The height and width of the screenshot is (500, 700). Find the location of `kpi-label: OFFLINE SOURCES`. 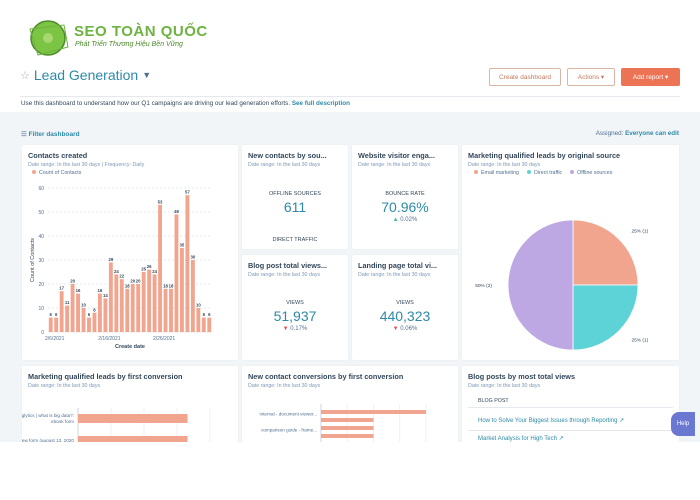

kpi-label: OFFLINE SOURCES is located at coordinates (295, 194).